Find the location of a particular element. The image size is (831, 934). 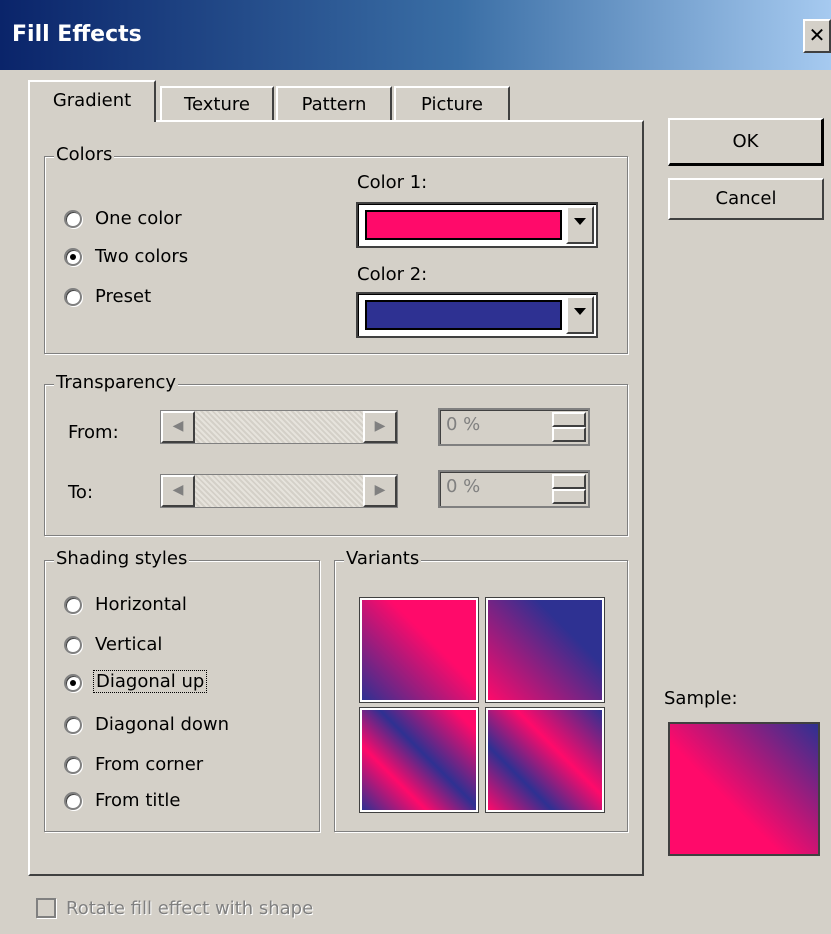

tab-gradient-label: Gradient is located at coordinates (92, 100).